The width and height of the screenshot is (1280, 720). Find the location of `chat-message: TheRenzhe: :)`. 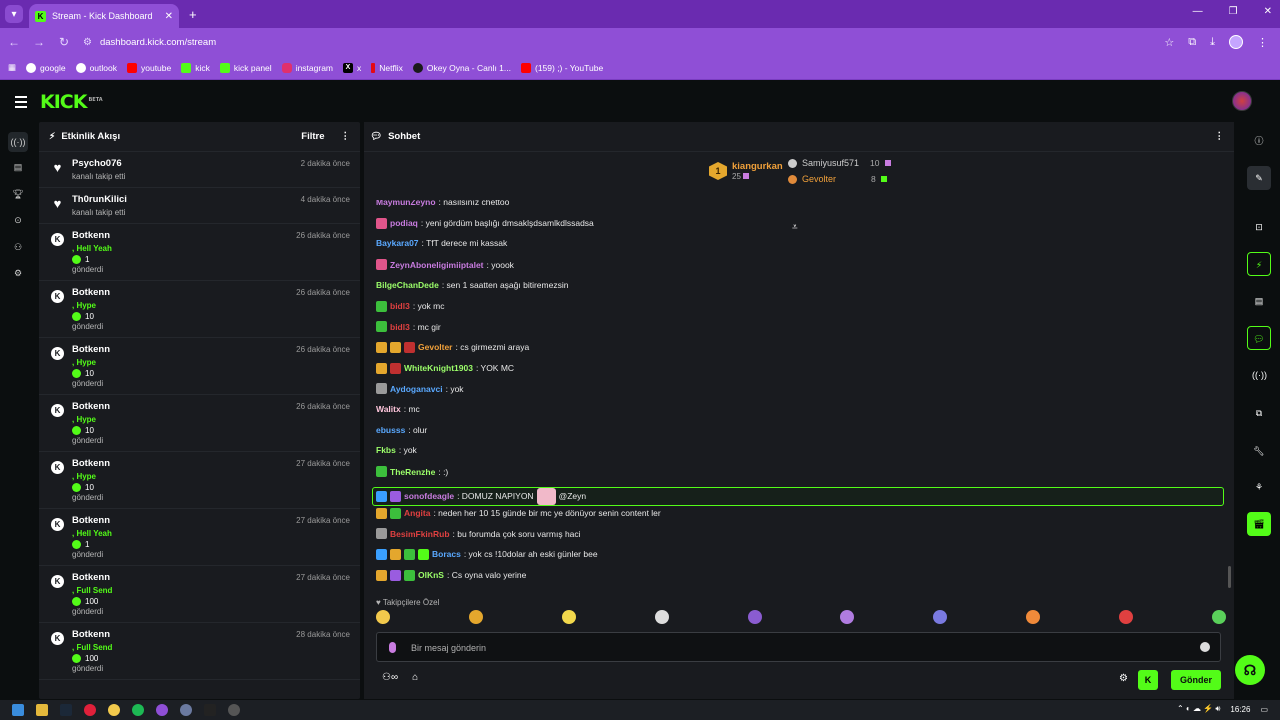

chat-message: TheRenzhe: :) is located at coordinates (412, 472).